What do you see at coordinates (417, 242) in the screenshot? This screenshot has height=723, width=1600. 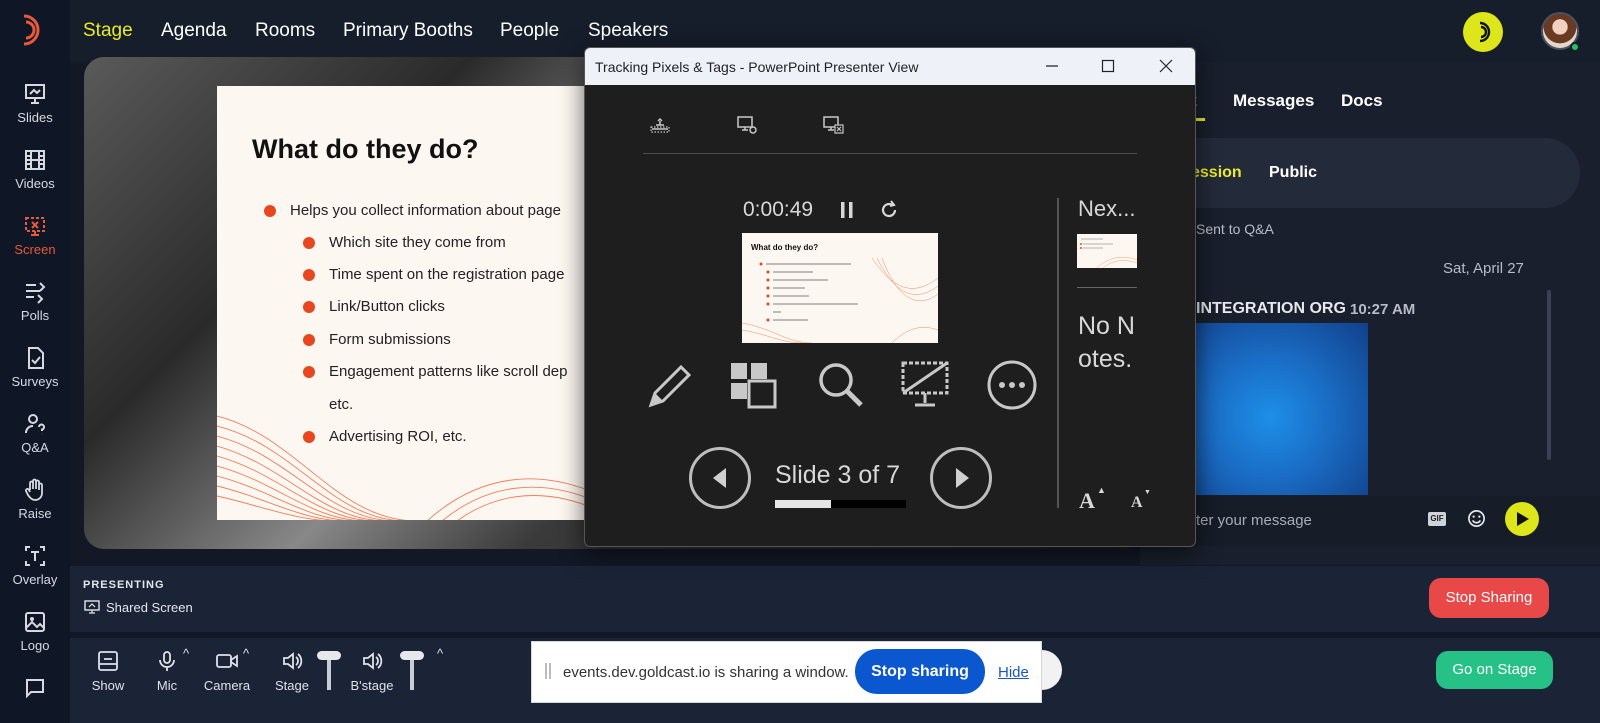 I see `bullet-text: Which site they come from` at bounding box center [417, 242].